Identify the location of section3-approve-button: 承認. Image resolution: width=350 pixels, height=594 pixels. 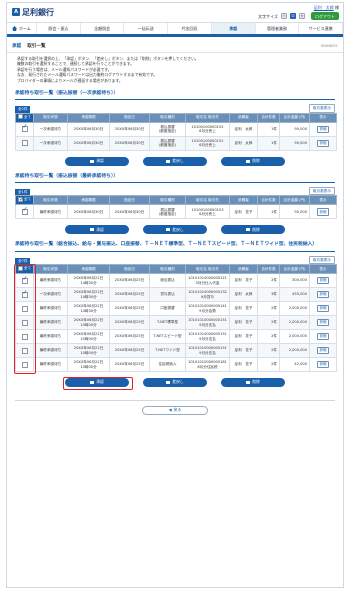
(97, 383).